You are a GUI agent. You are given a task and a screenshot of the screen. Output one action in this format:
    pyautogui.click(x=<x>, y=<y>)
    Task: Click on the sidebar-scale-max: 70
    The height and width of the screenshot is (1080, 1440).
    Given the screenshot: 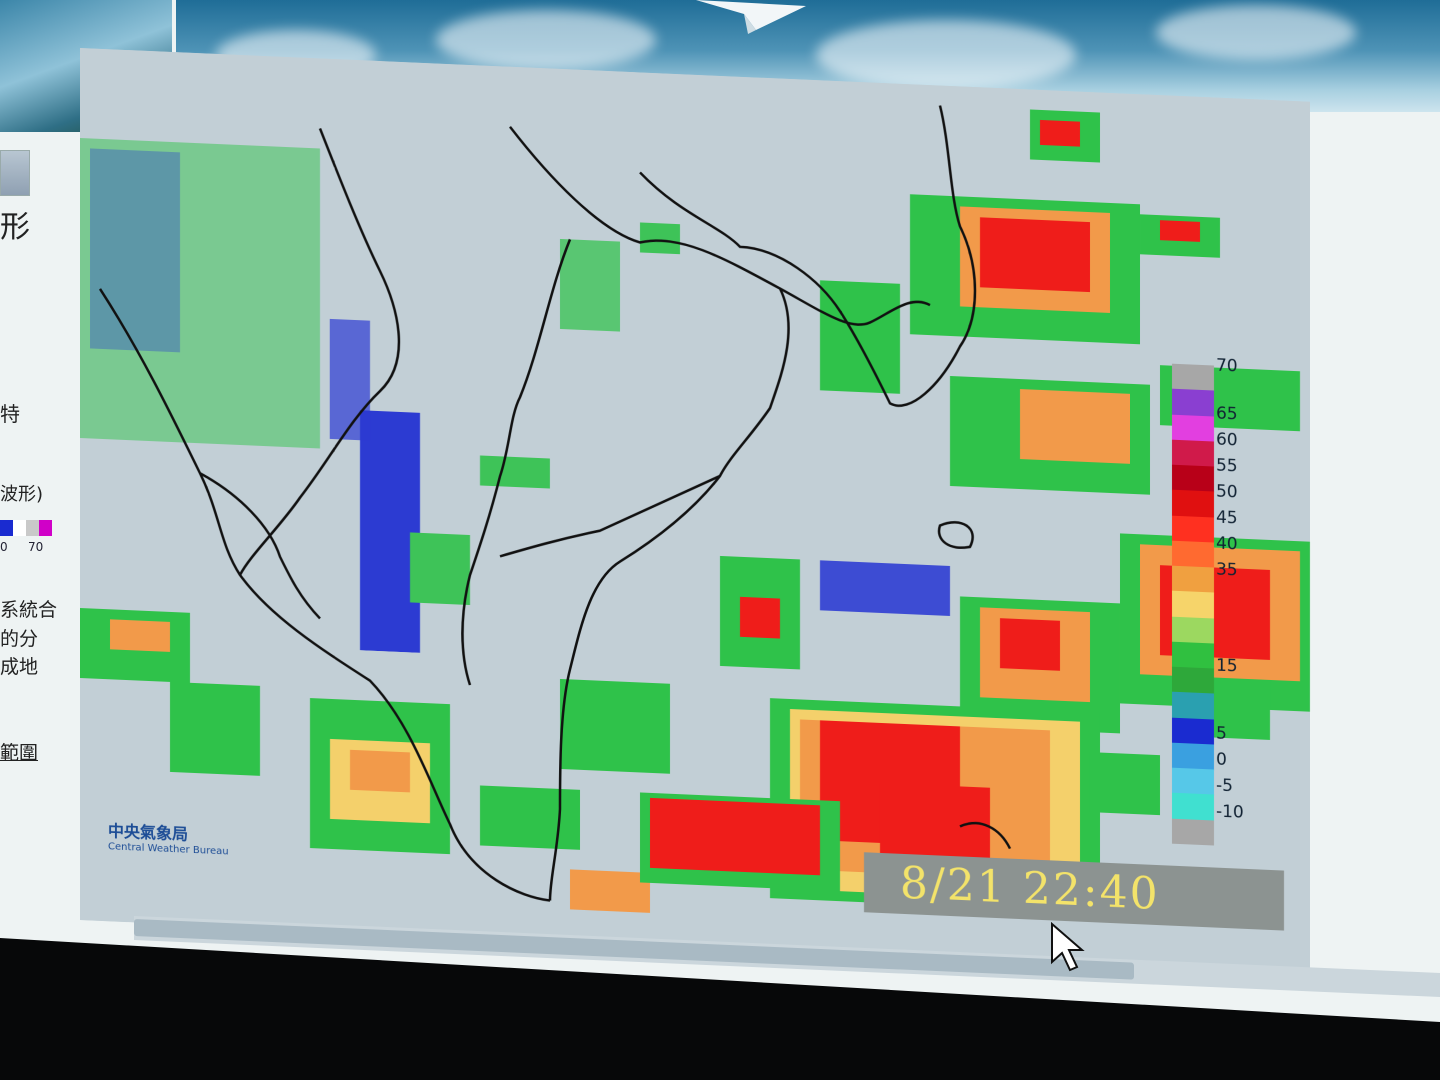 What is the action you would take?
    pyautogui.click(x=36, y=547)
    